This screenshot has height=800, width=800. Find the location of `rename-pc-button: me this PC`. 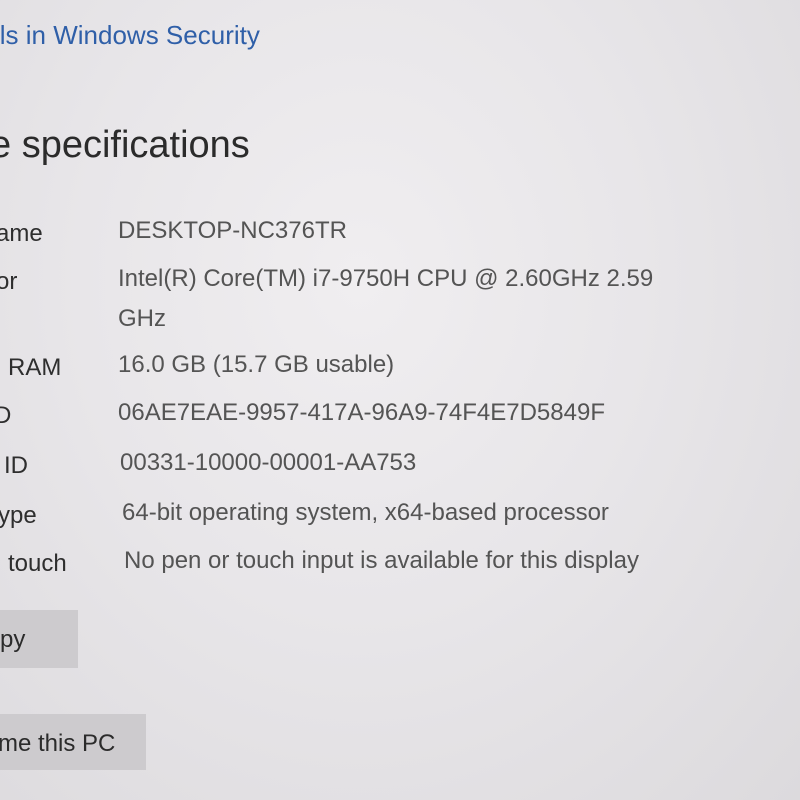

rename-pc-button: me this PC is located at coordinates (73, 742).